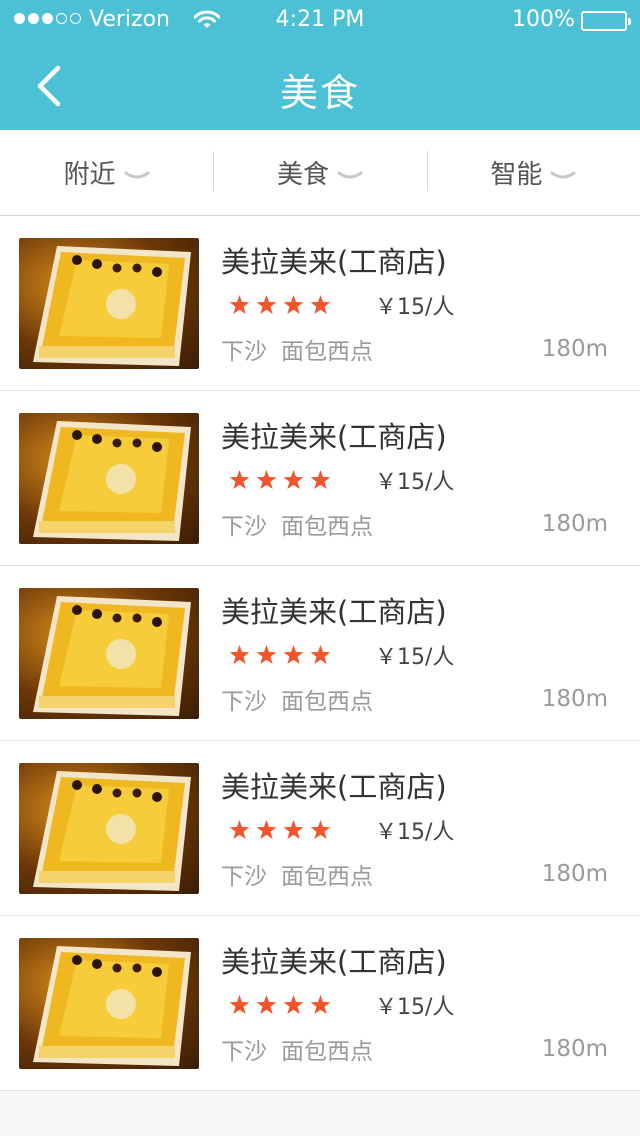 The width and height of the screenshot is (640, 1136). I want to click on filter-nearby: 附近, so click(106, 172).